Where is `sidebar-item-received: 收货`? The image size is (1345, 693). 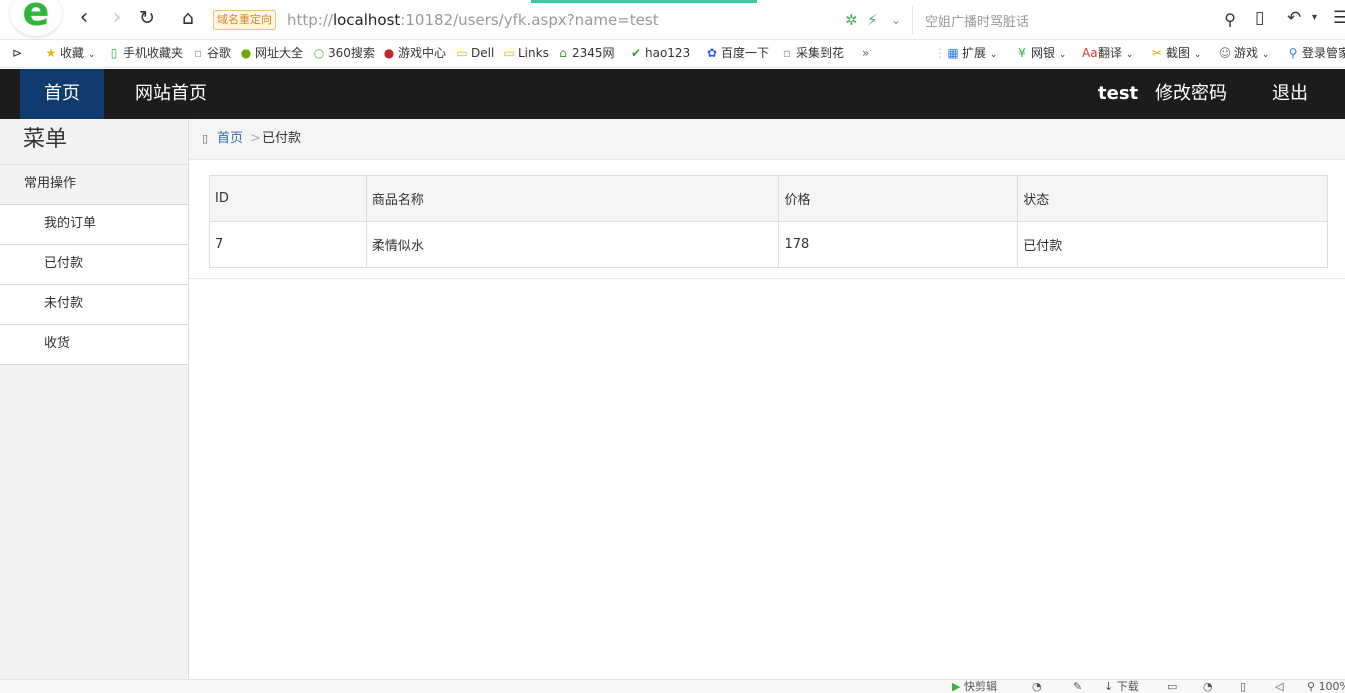 sidebar-item-received: 收货 is located at coordinates (94, 345).